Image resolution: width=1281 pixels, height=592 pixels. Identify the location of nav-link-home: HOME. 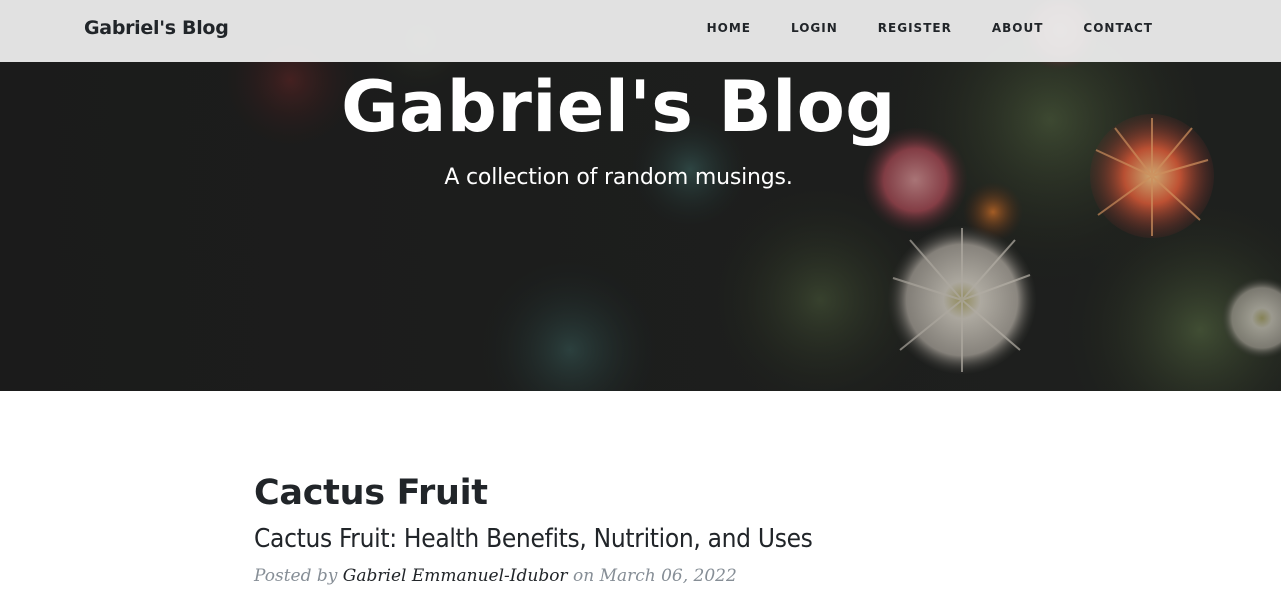
(729, 28).